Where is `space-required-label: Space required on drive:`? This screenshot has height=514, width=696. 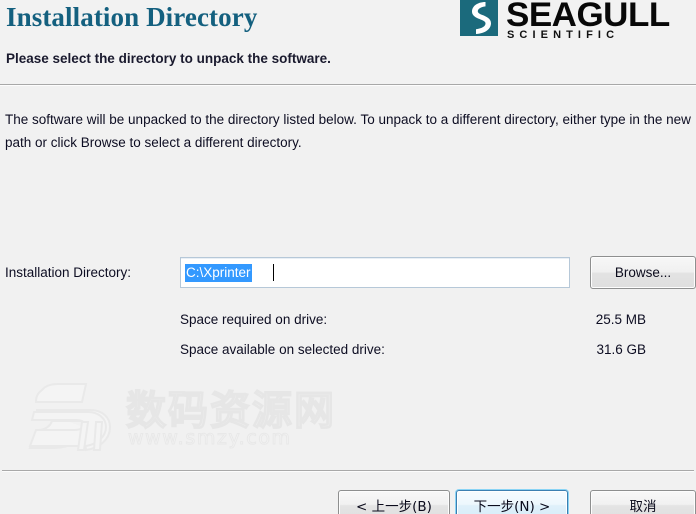 space-required-label: Space required on drive: is located at coordinates (254, 319).